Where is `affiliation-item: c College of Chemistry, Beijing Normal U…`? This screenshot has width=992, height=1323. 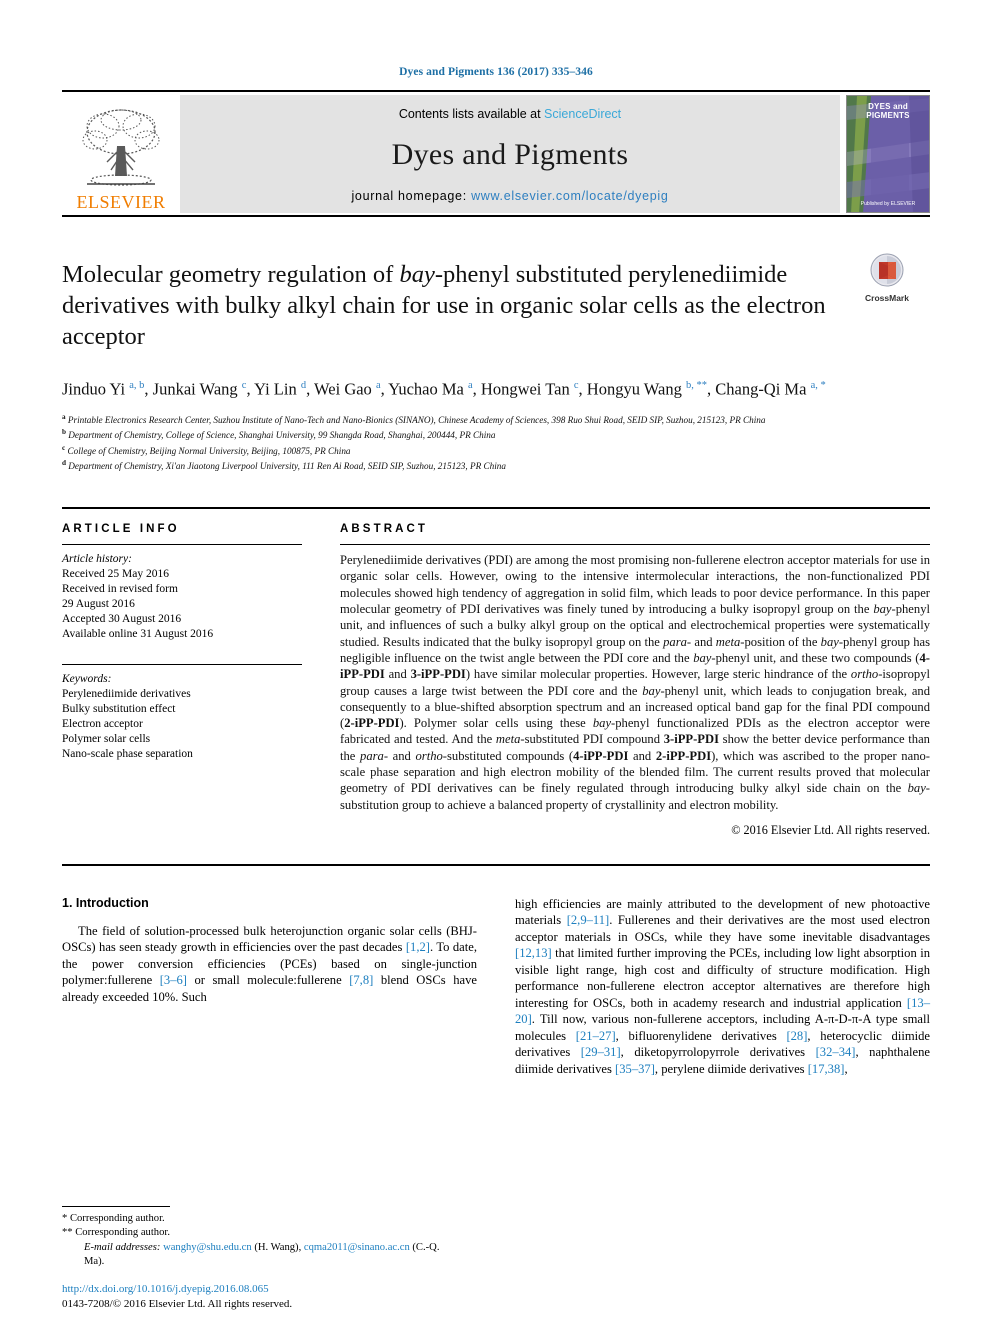 affiliation-item: c College of Chemistry, Beijing Normal U… is located at coordinates (496, 450).